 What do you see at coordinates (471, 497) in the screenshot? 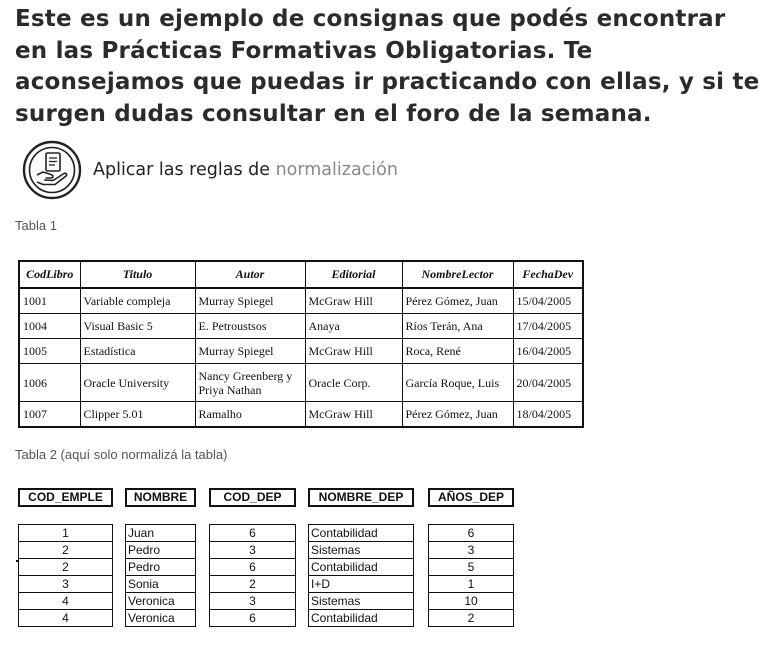
I see `column-header: AÑOS_DEP` at bounding box center [471, 497].